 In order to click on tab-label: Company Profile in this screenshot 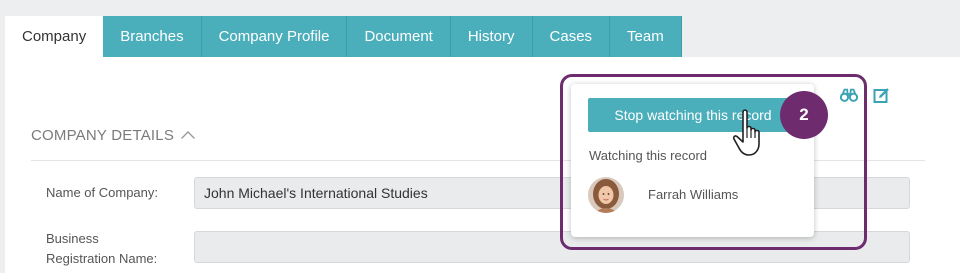, I will do `click(274, 36)`.